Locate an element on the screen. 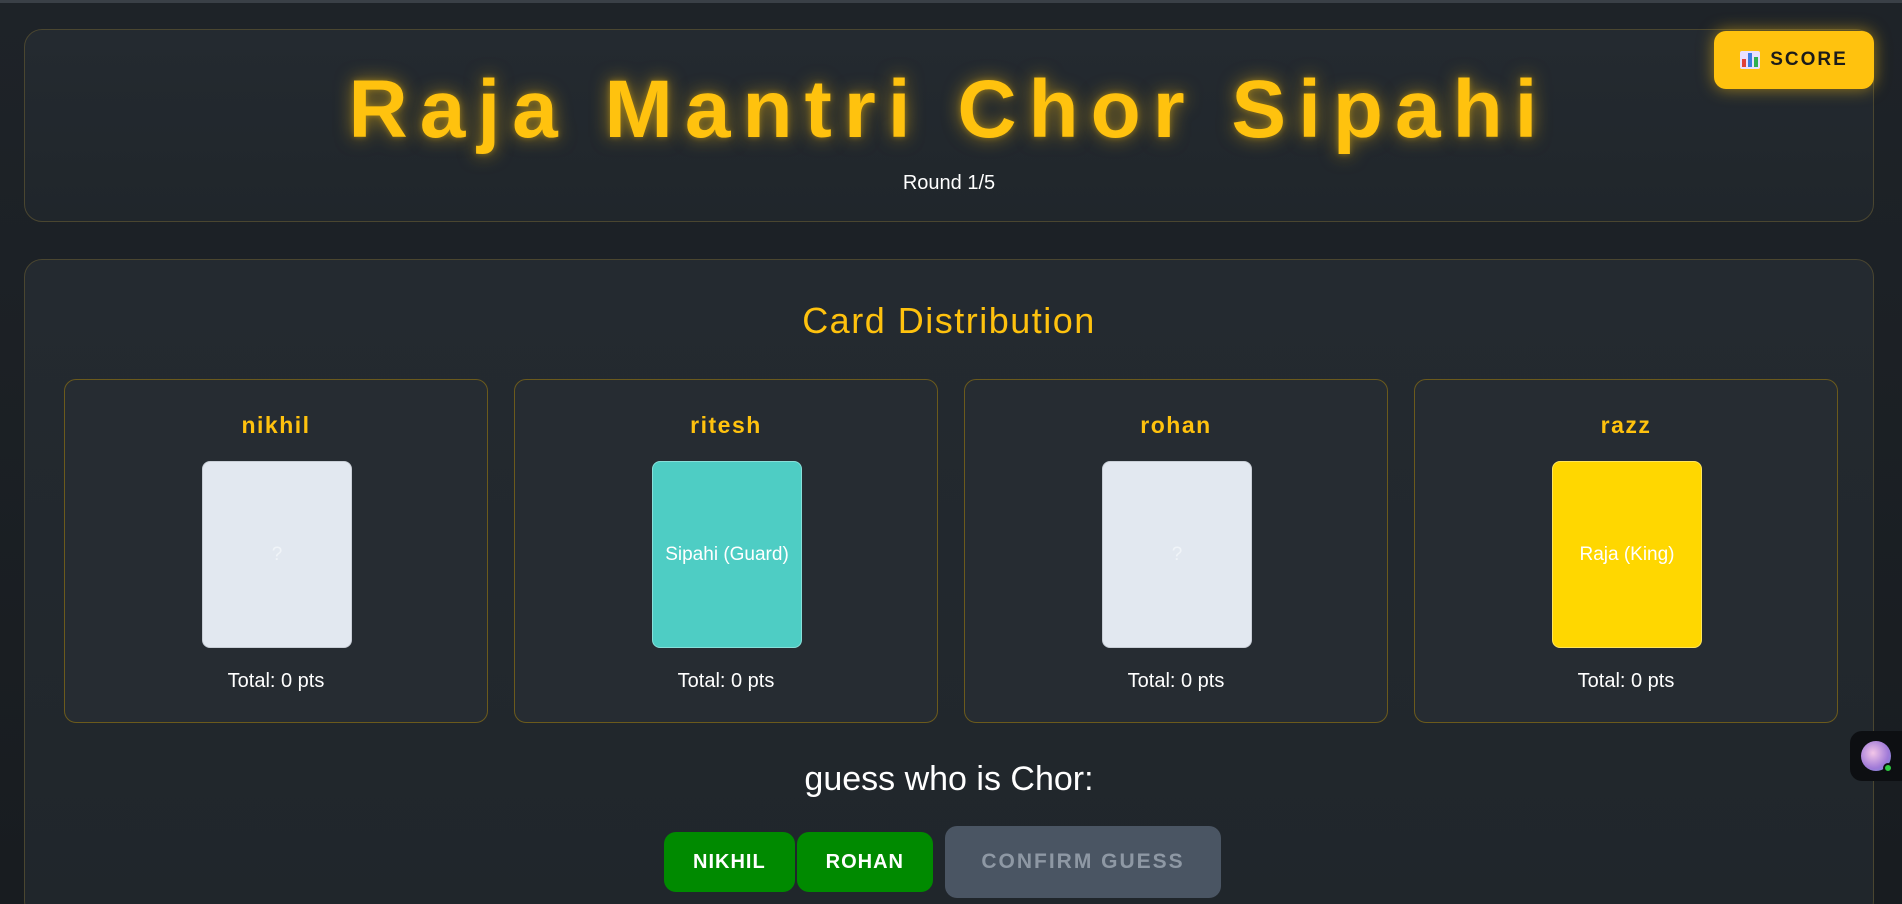 The image size is (1902, 904). player-card-razz: razz Raja (King) Total: 0 pts is located at coordinates (1626, 551).